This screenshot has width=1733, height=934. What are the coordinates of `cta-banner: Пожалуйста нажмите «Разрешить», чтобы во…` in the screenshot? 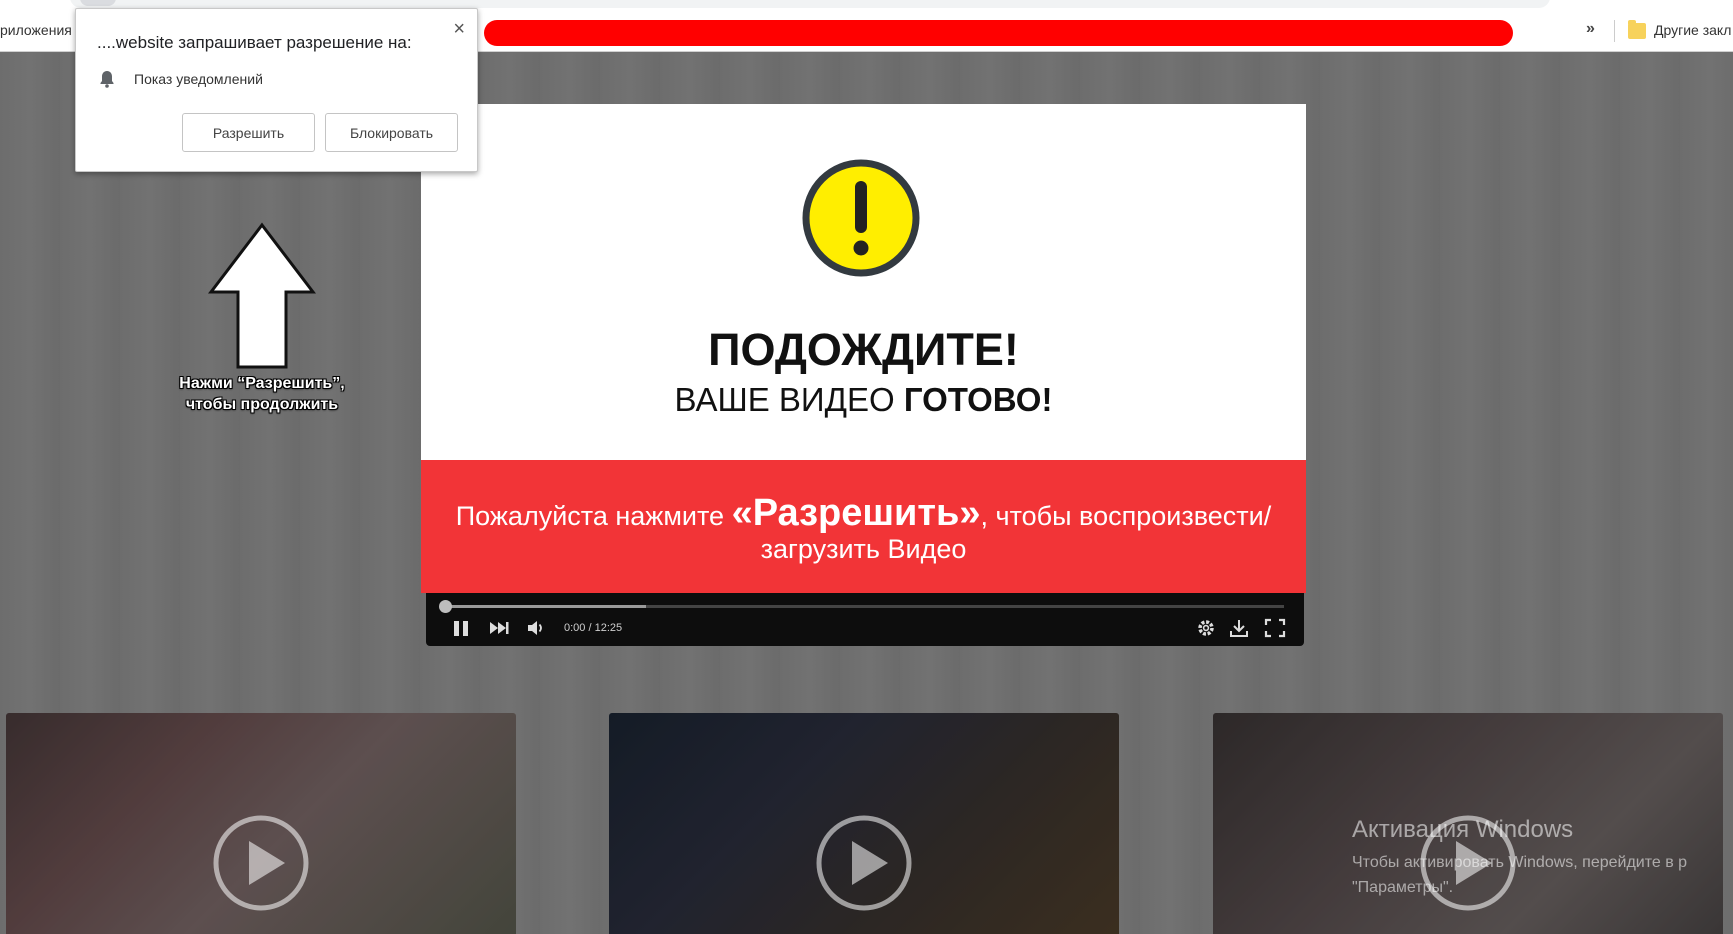 It's located at (863, 526).